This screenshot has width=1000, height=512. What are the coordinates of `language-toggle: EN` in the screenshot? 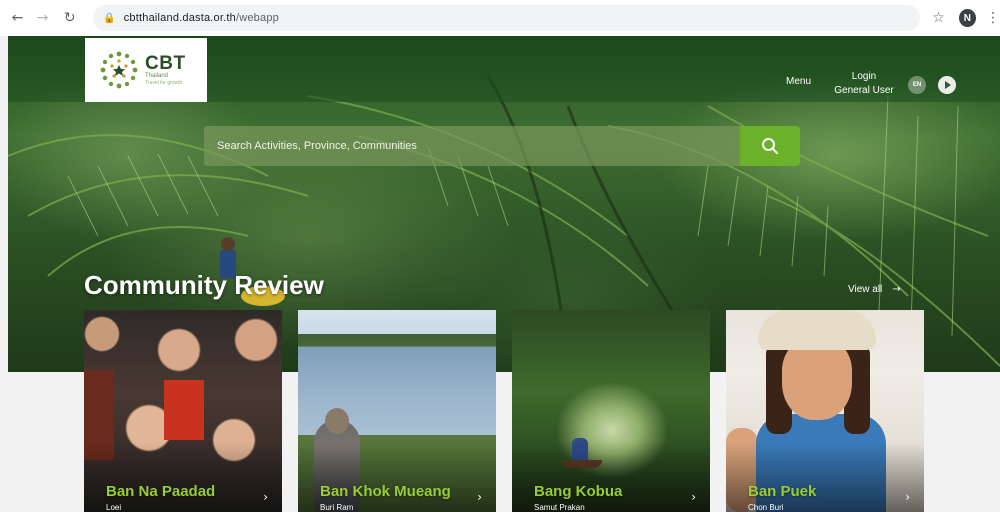 It's located at (917, 85).